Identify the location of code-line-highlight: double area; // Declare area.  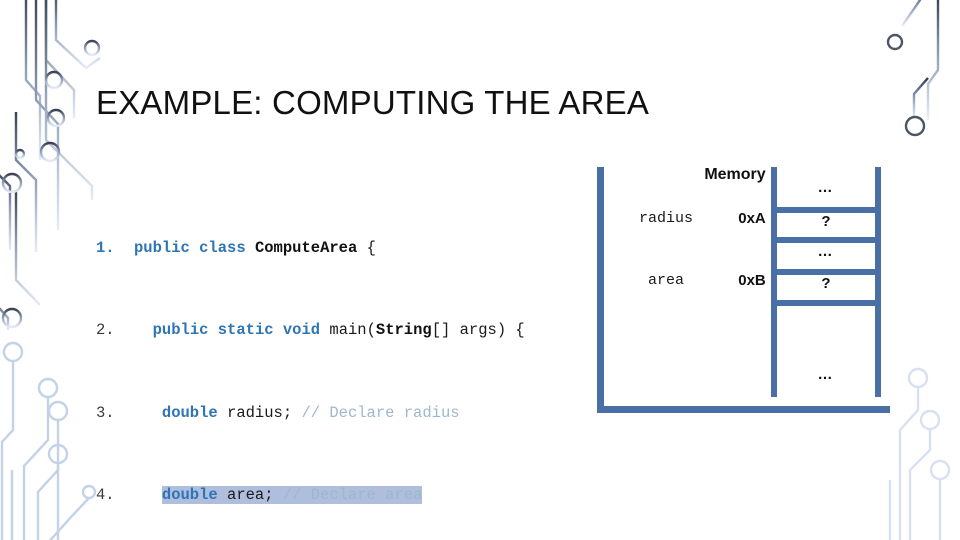
(292, 494).